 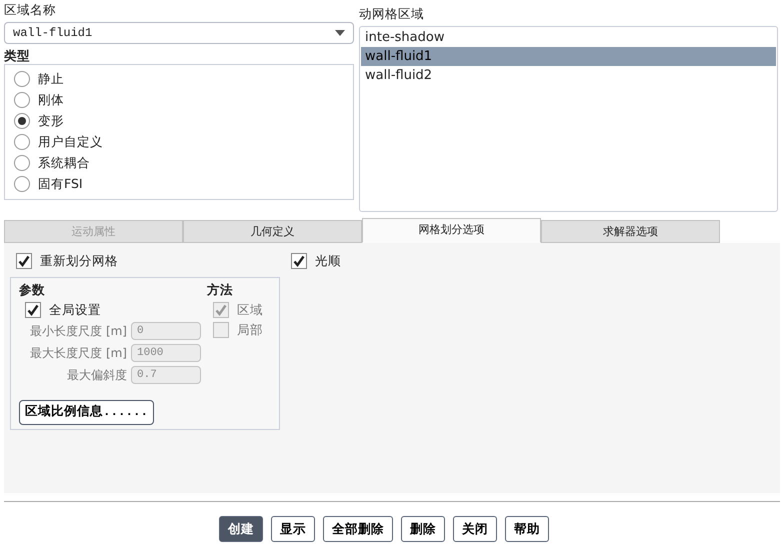 What do you see at coordinates (451, 230) in the screenshot?
I see `tab: 网格划分选项` at bounding box center [451, 230].